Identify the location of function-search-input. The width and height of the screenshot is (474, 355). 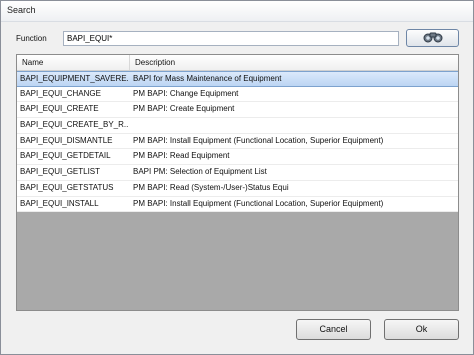
(231, 38).